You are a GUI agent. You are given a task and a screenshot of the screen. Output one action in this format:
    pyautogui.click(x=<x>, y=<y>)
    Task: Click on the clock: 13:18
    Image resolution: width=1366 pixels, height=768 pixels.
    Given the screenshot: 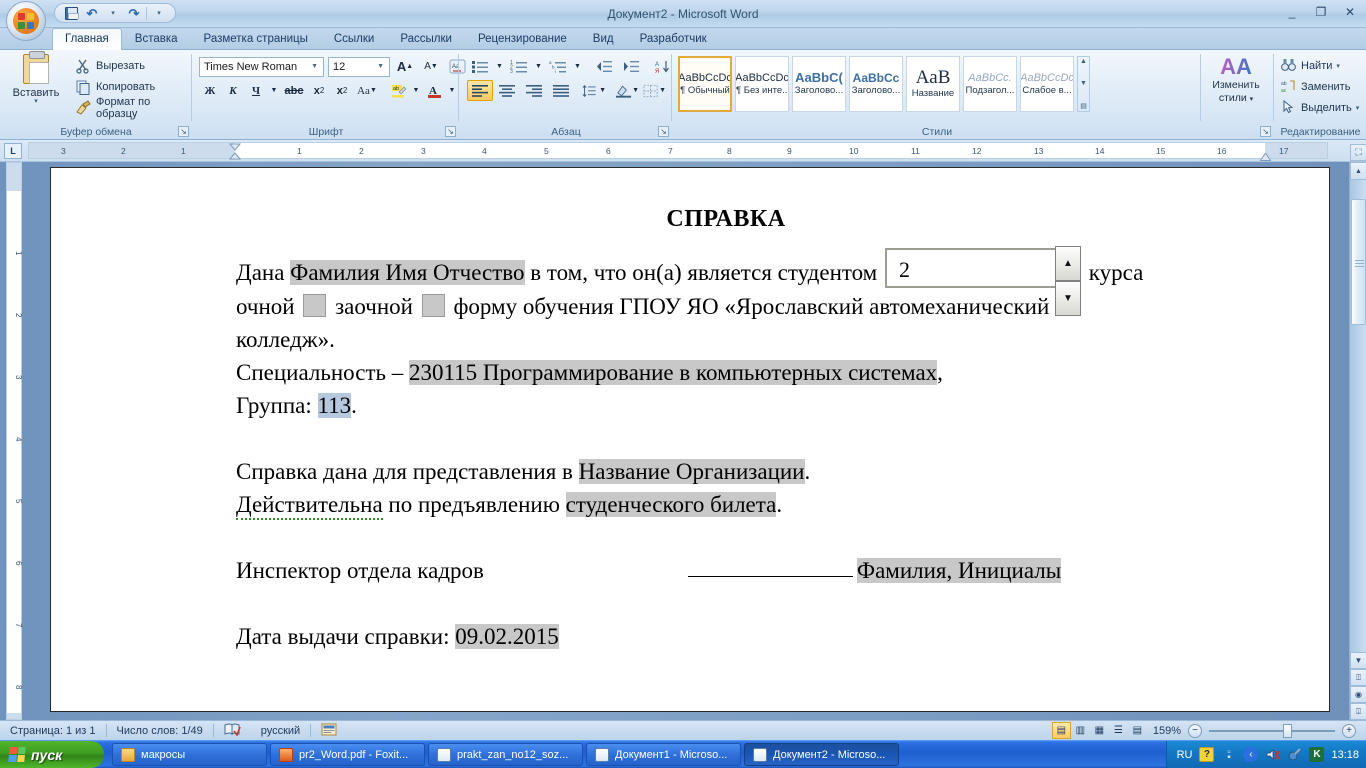 What is the action you would take?
    pyautogui.click(x=1345, y=755)
    